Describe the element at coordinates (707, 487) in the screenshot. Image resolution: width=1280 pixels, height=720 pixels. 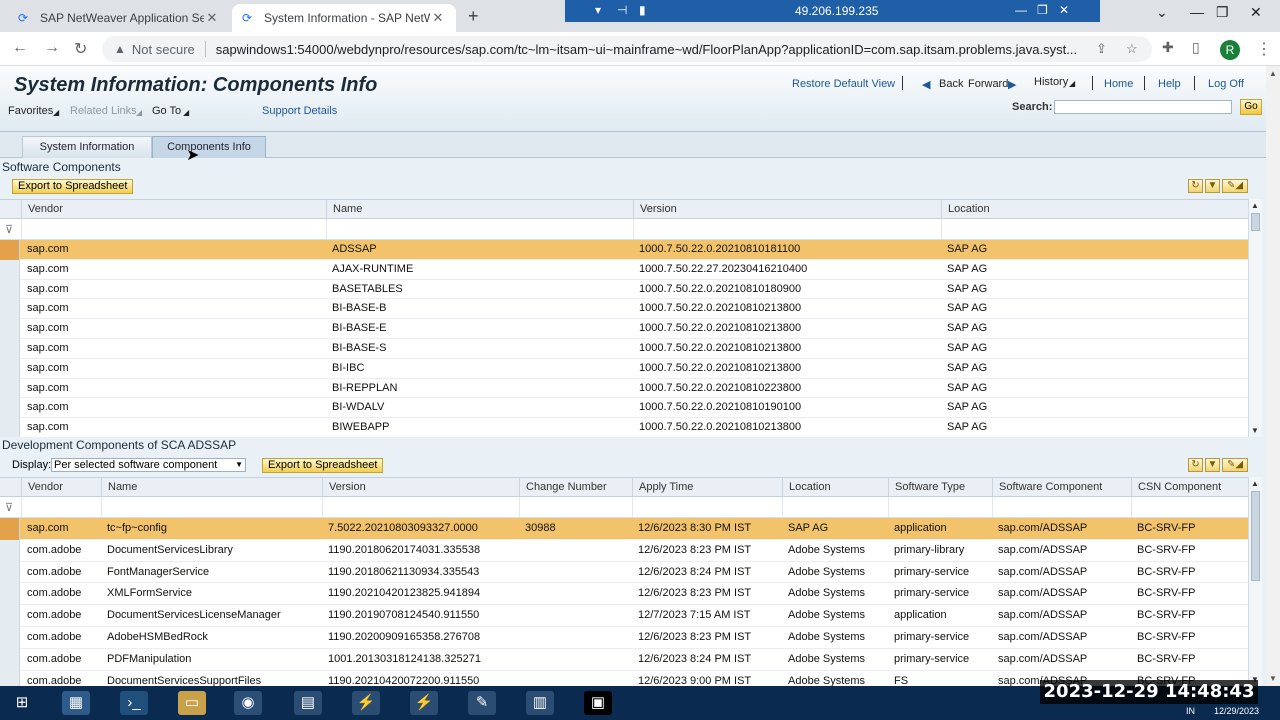
I see `column-header-apply-time: Apply Time` at that location.